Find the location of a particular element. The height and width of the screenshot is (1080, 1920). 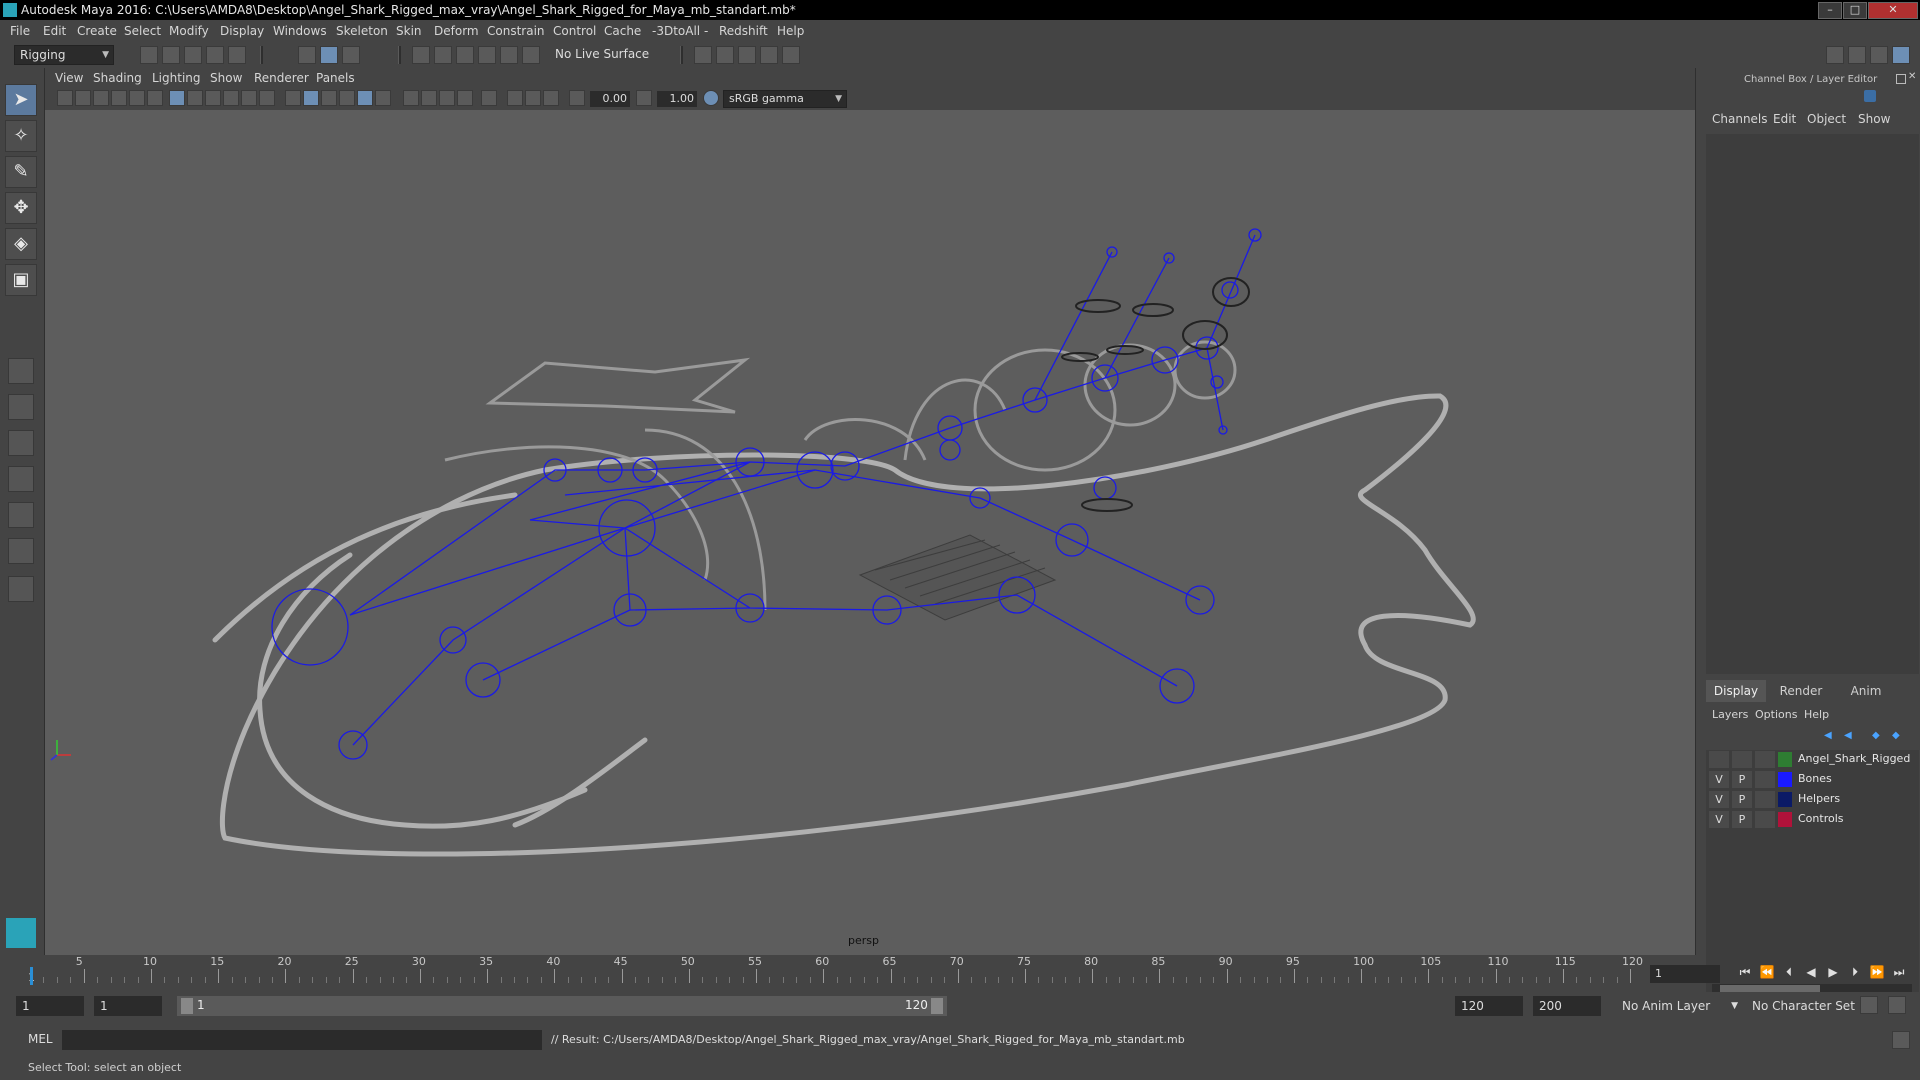

layer-name: Controls is located at coordinates (1821, 818).